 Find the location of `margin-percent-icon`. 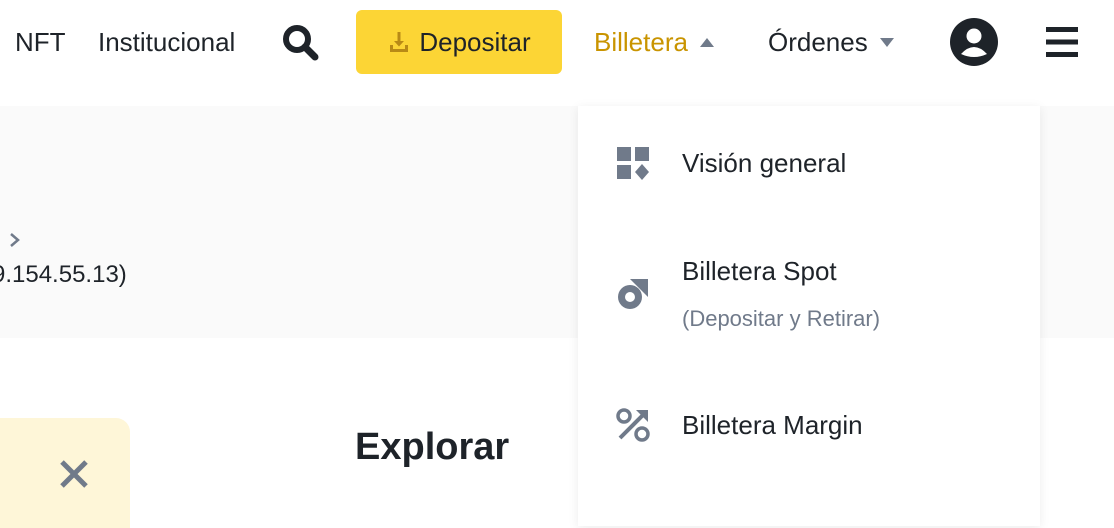

margin-percent-icon is located at coordinates (633, 425).